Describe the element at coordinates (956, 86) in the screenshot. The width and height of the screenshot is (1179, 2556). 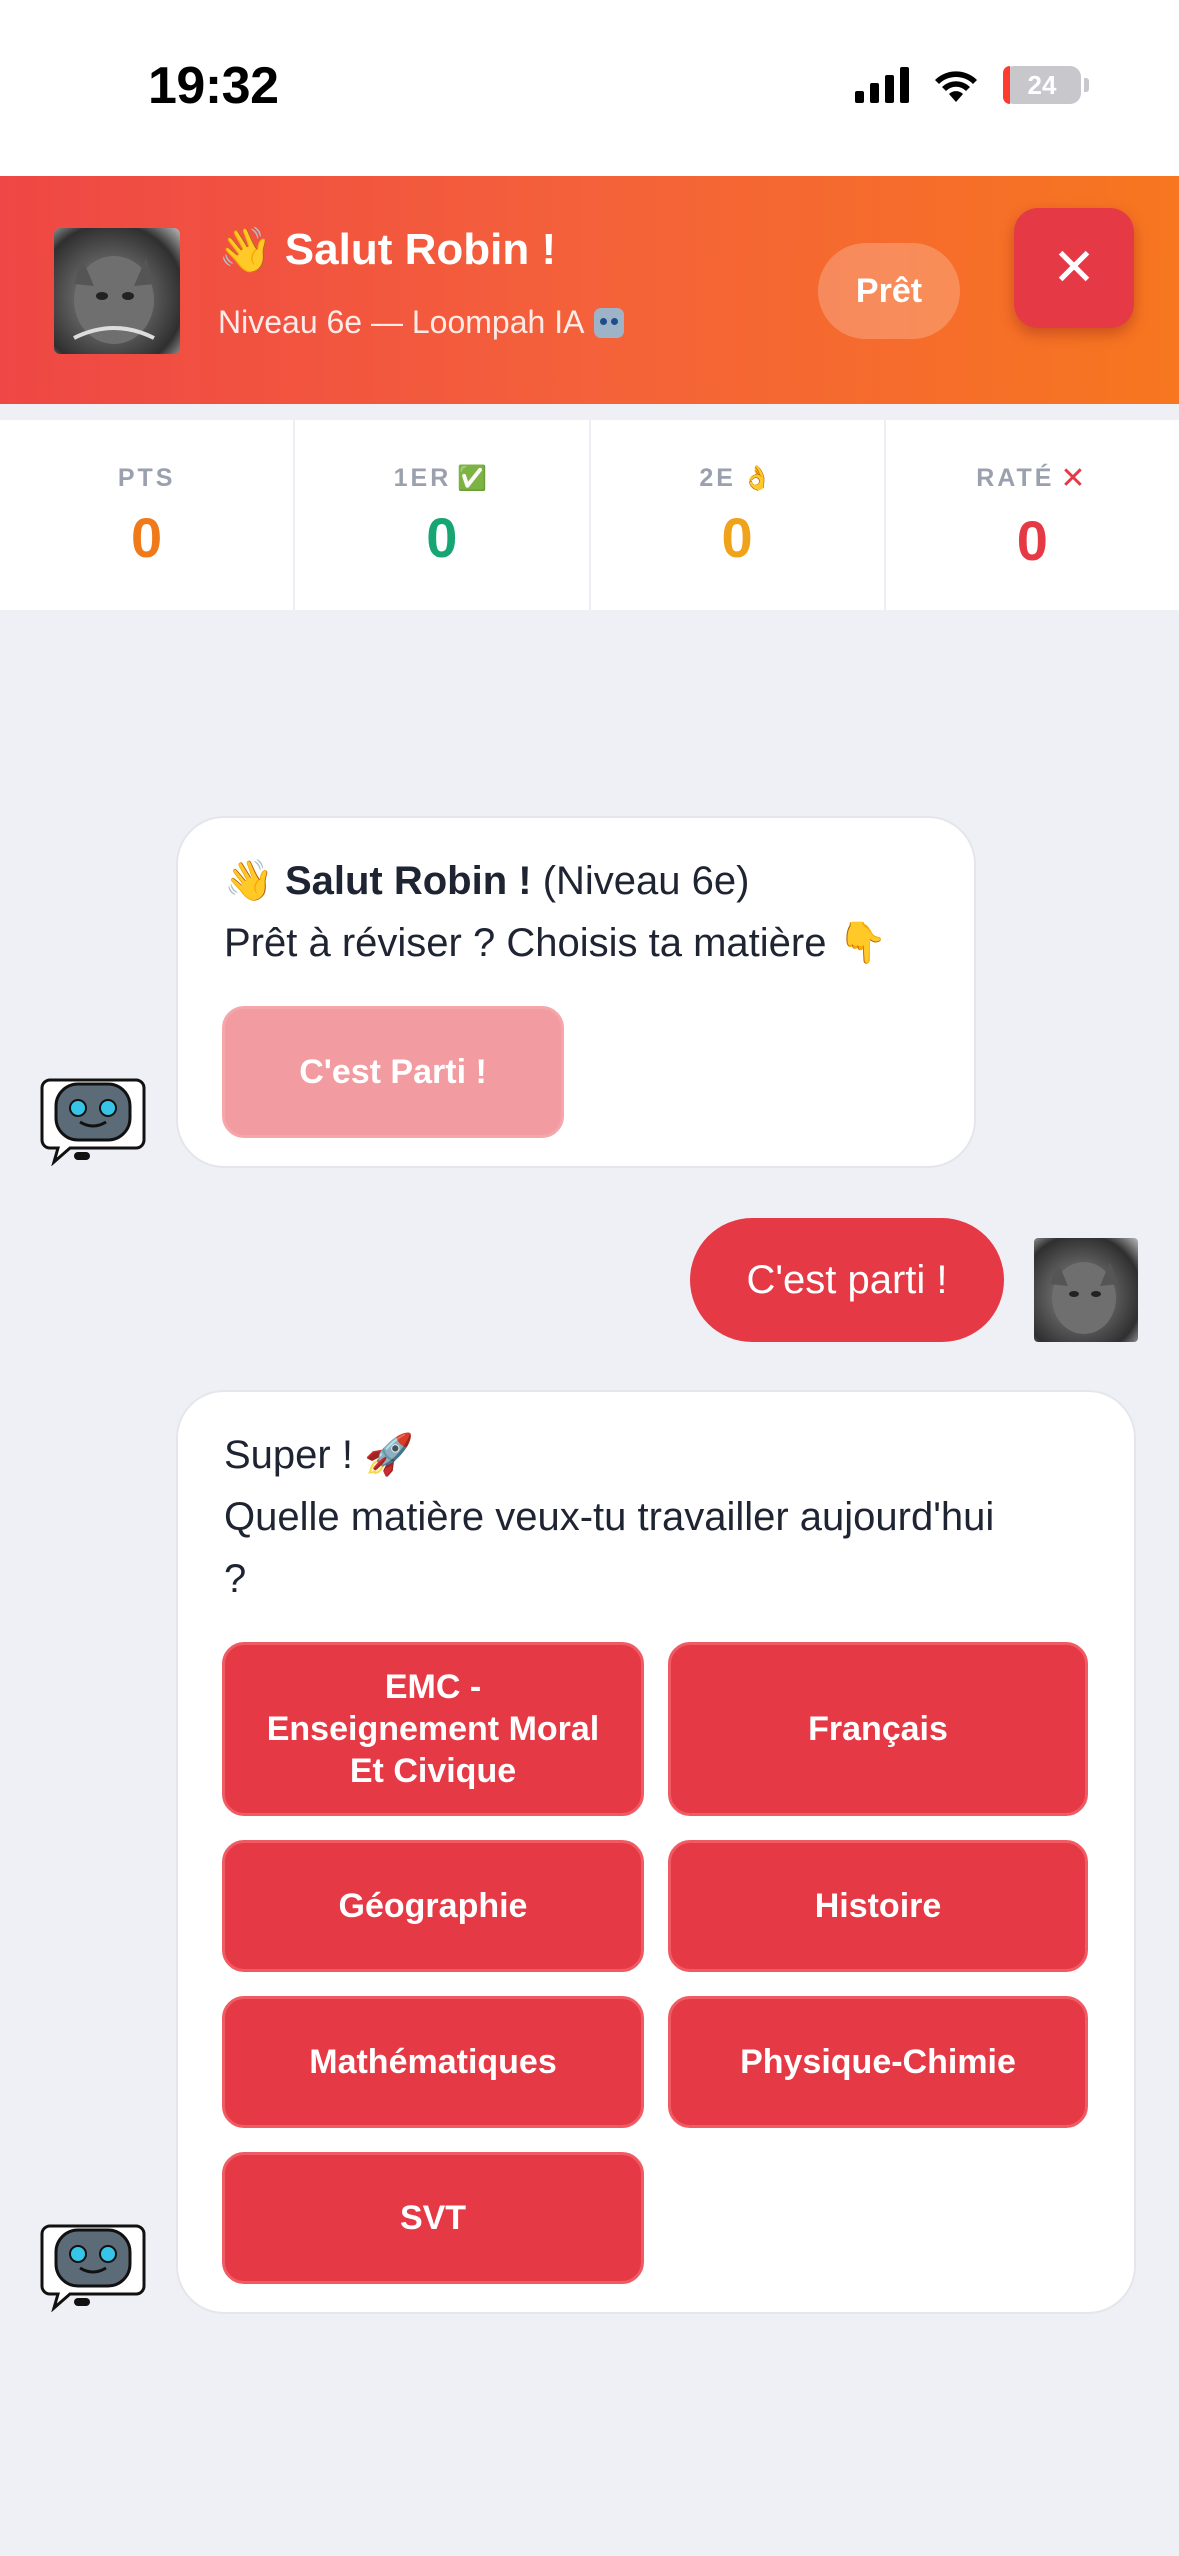
I see `wifi-icon` at that location.